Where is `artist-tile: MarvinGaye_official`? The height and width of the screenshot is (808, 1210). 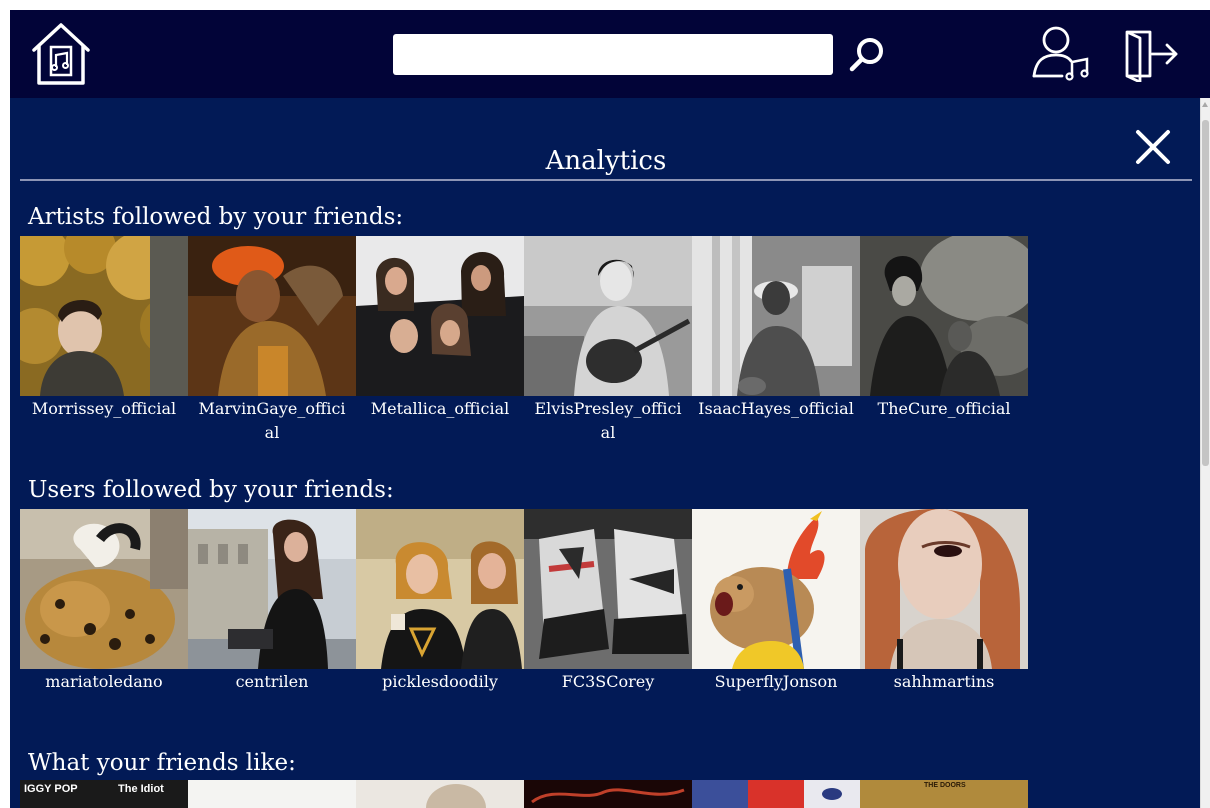
artist-tile: MarvinGaye_official is located at coordinates (272, 340).